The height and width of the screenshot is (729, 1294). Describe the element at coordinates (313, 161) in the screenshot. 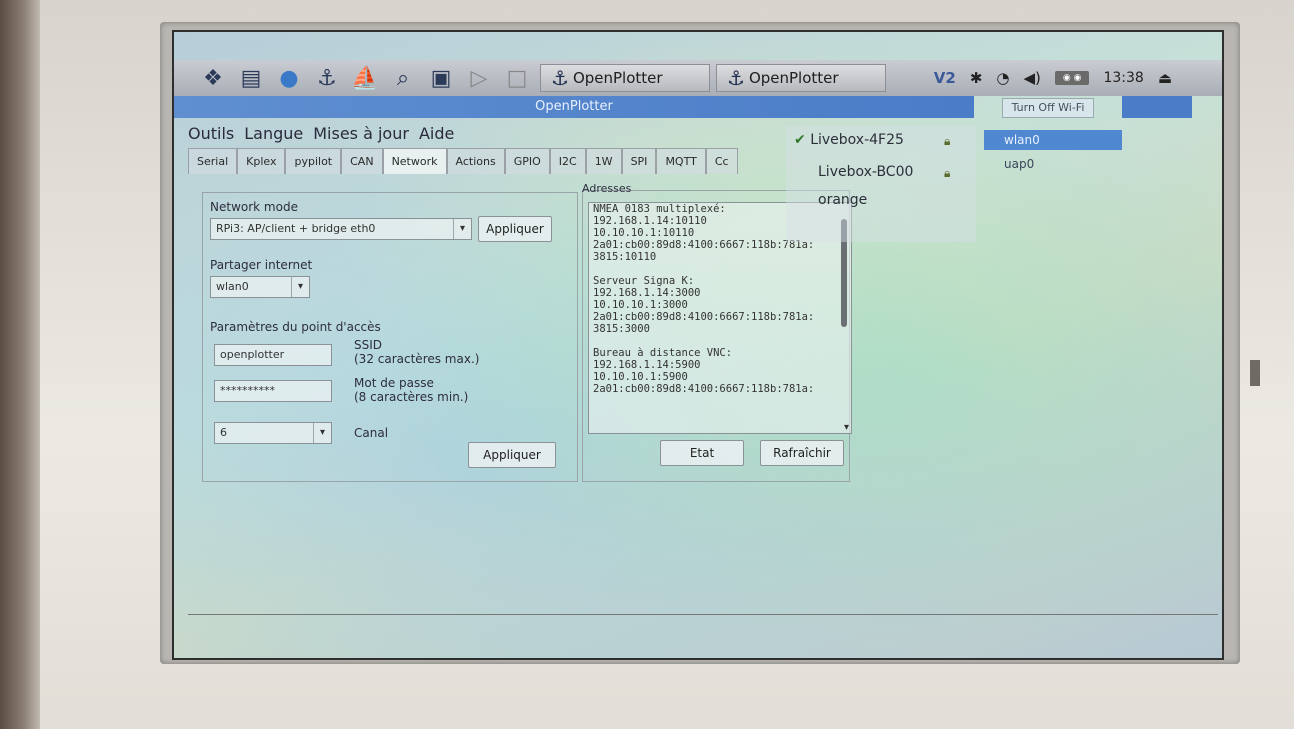

I see `tab-pypilot: pypilot` at that location.